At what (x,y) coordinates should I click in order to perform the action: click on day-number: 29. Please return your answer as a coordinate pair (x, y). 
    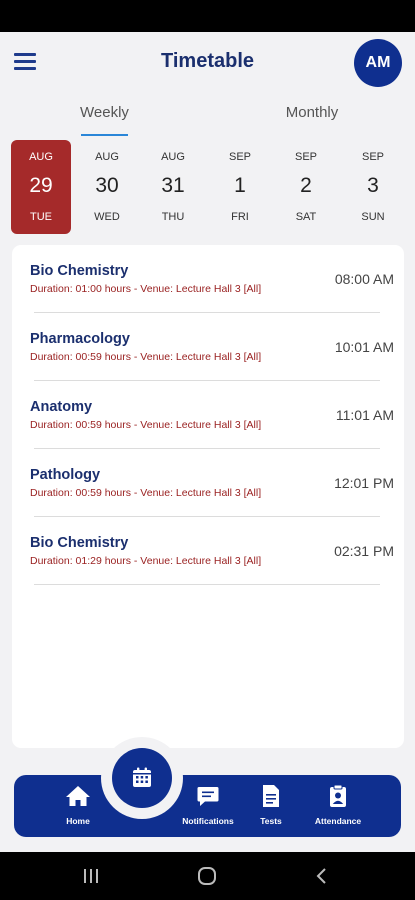
    Looking at the image, I should click on (41, 185).